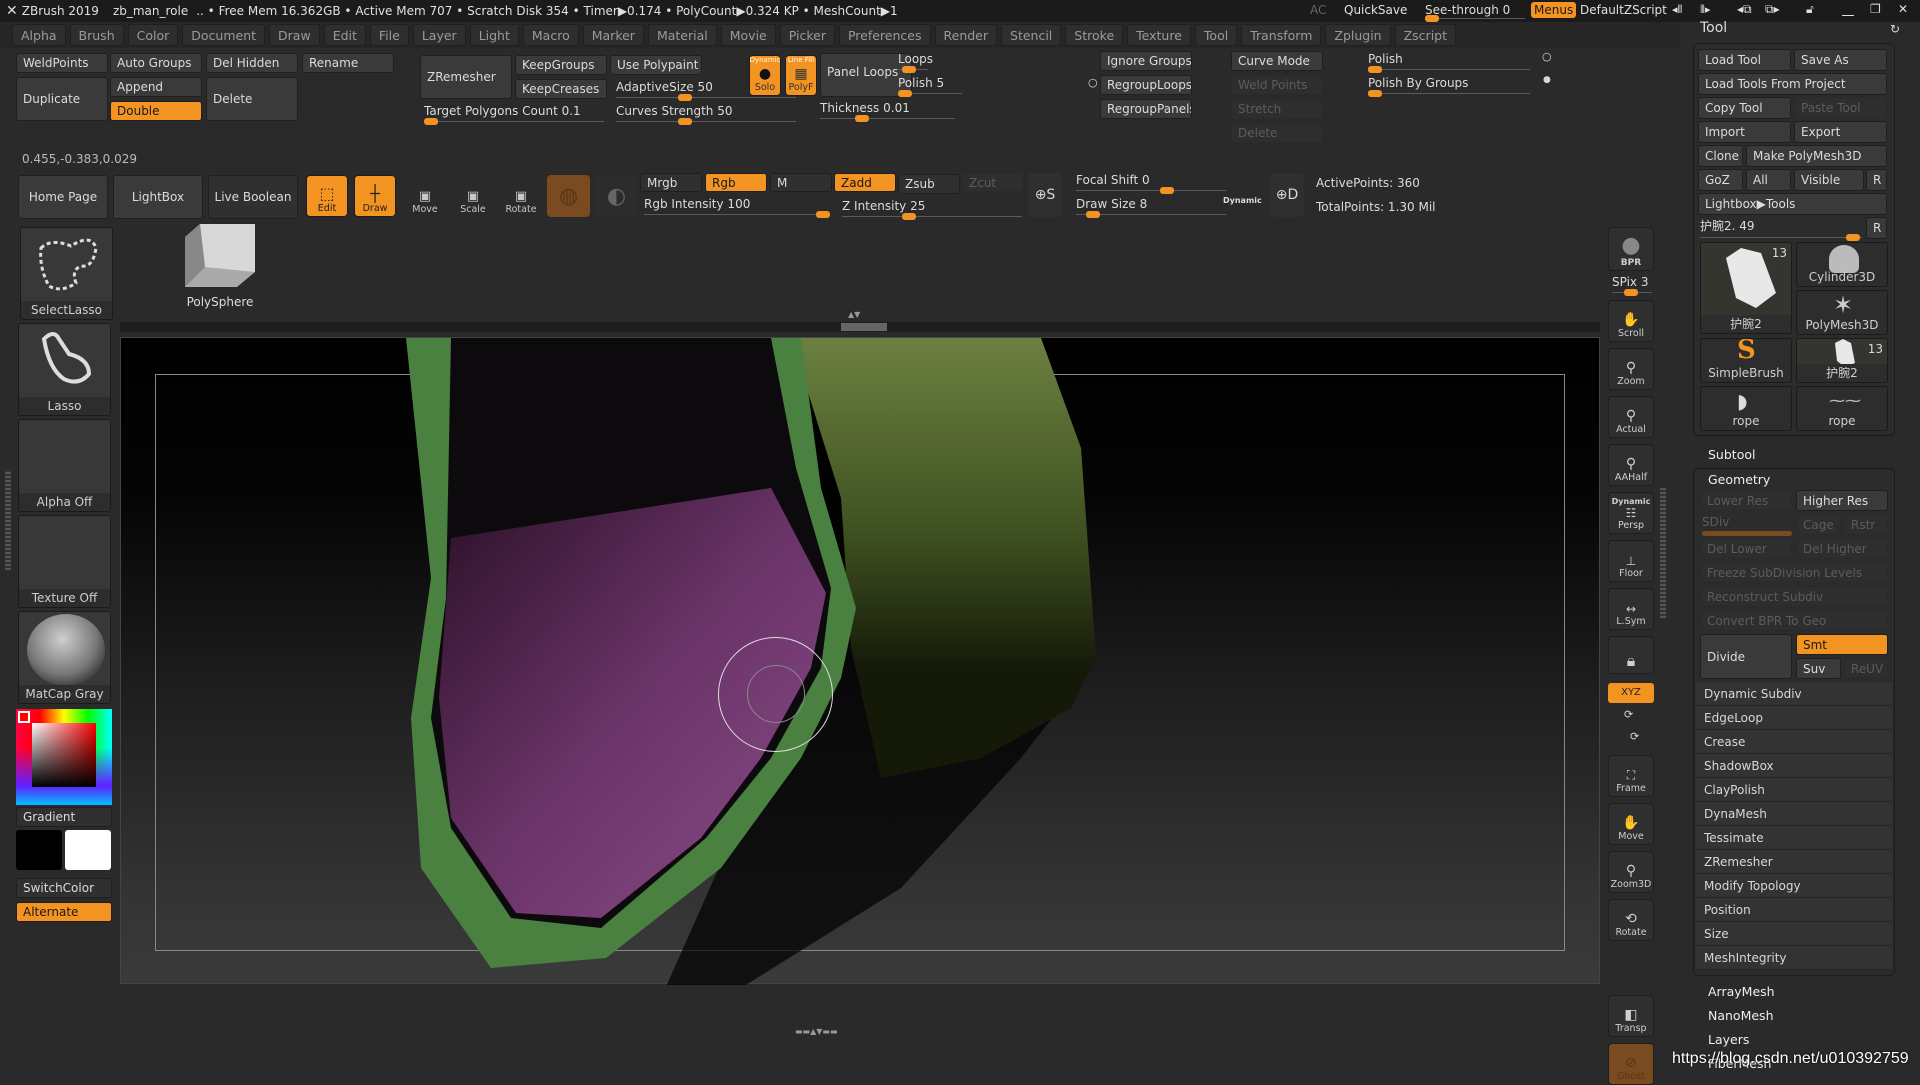 The image size is (1920, 1085). Describe the element at coordinates (389, 35) in the screenshot. I see `menu-file: File` at that location.